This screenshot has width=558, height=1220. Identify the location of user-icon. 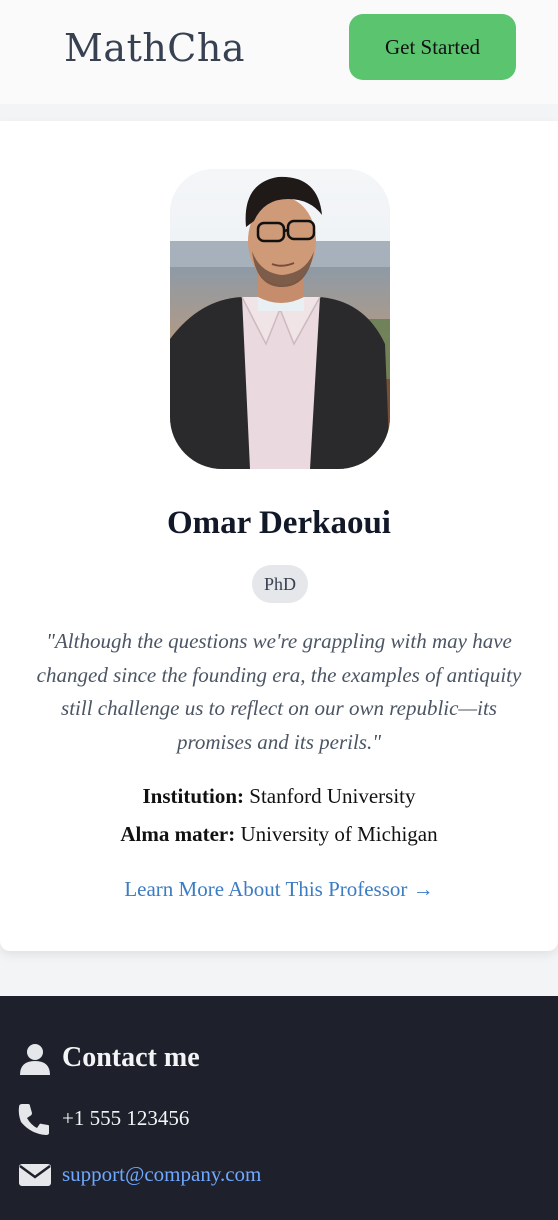
(35, 1059).